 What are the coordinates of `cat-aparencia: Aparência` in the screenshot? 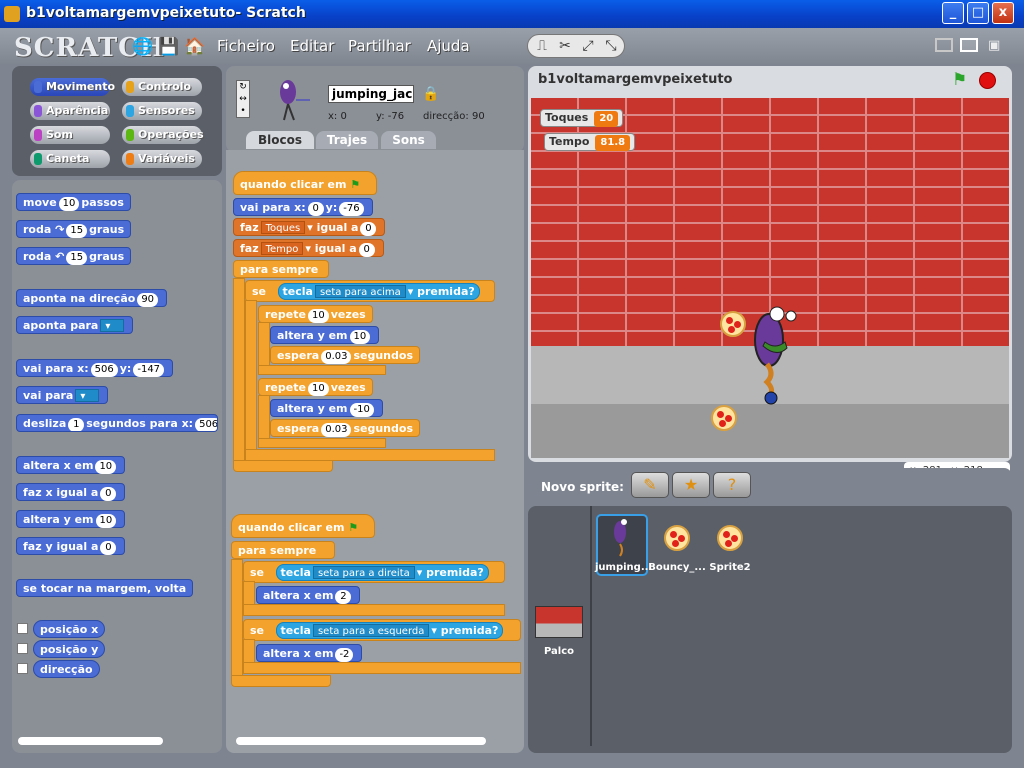 It's located at (70, 111).